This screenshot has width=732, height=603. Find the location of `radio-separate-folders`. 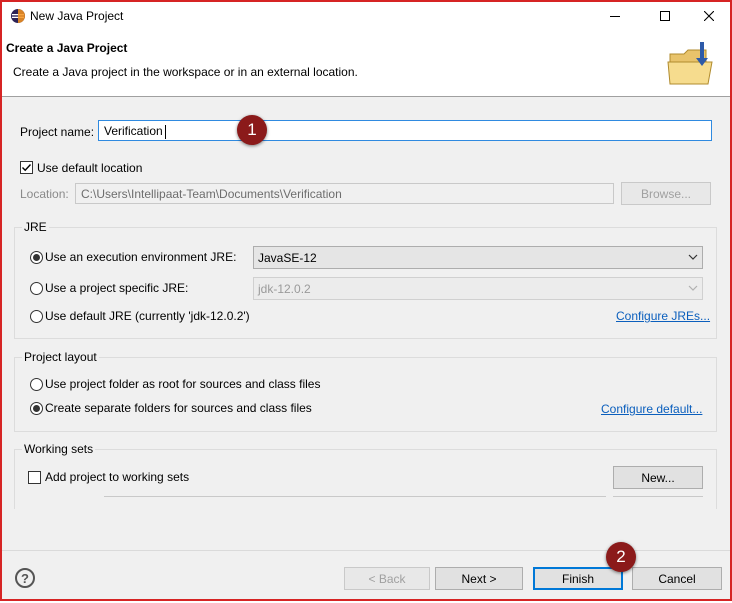

radio-separate-folders is located at coordinates (36, 408).